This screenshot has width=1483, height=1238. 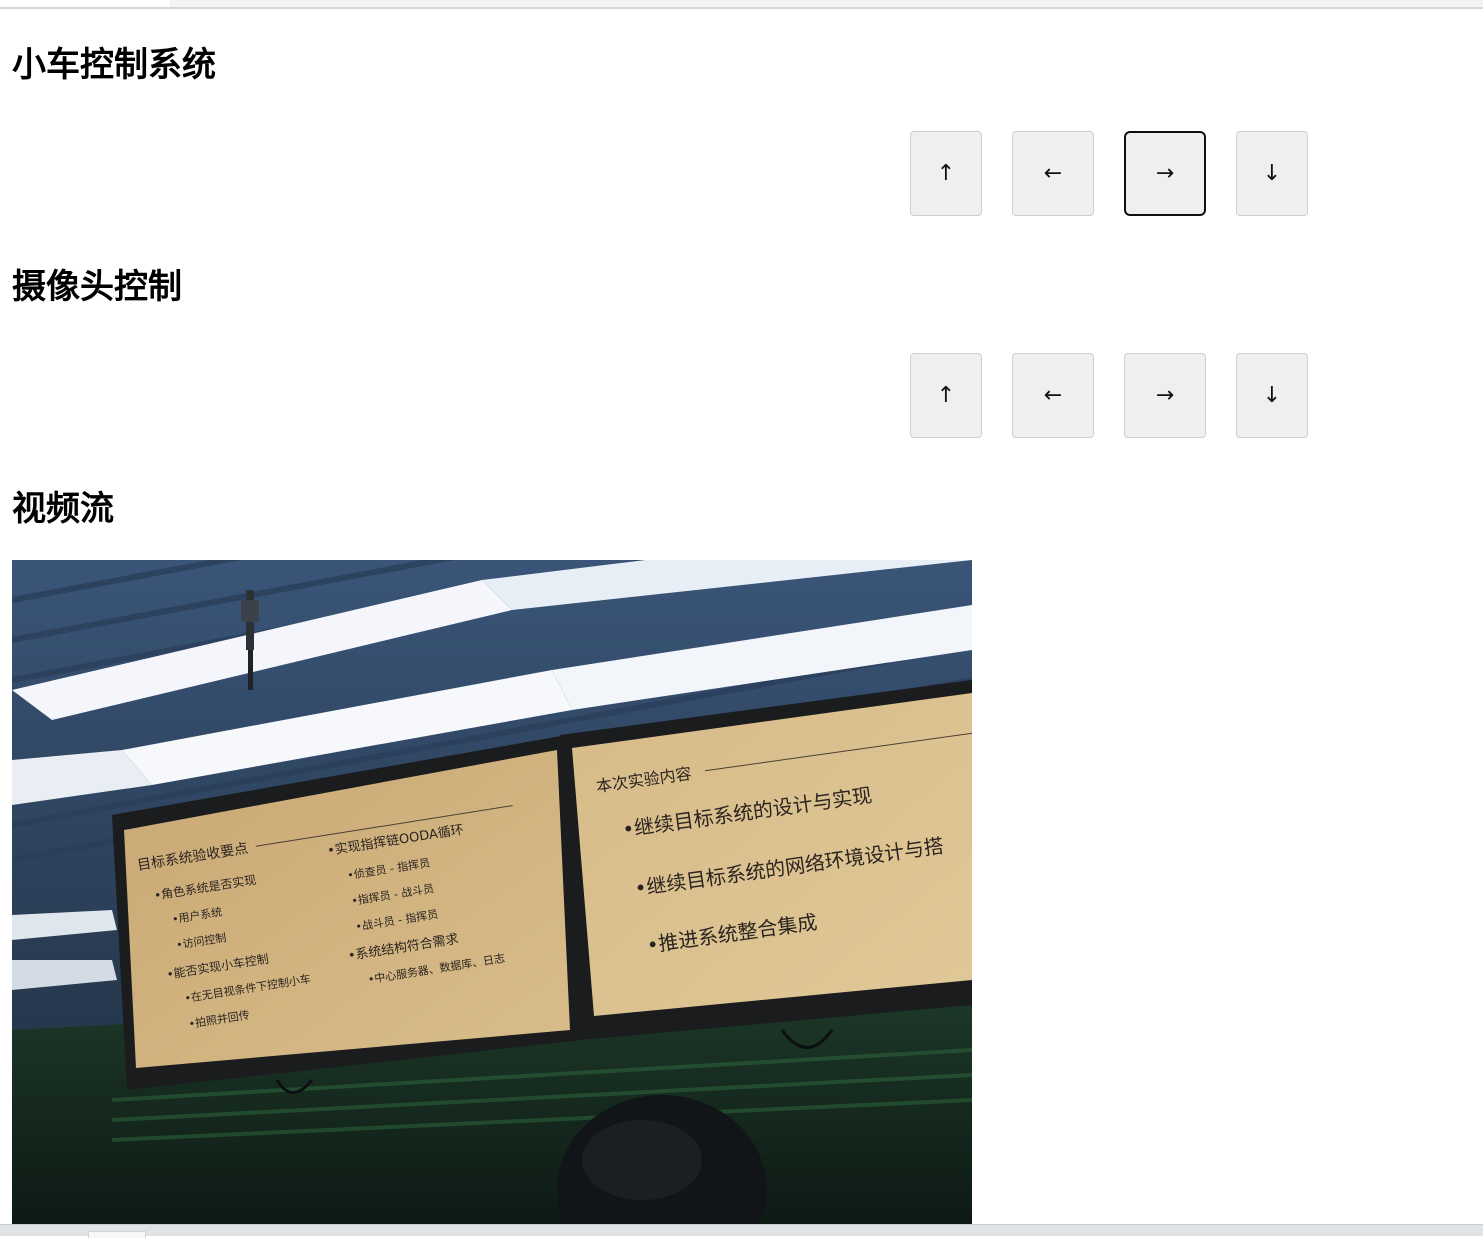 What do you see at coordinates (741, 1231) in the screenshot?
I see `browser-bottom-edge` at bounding box center [741, 1231].